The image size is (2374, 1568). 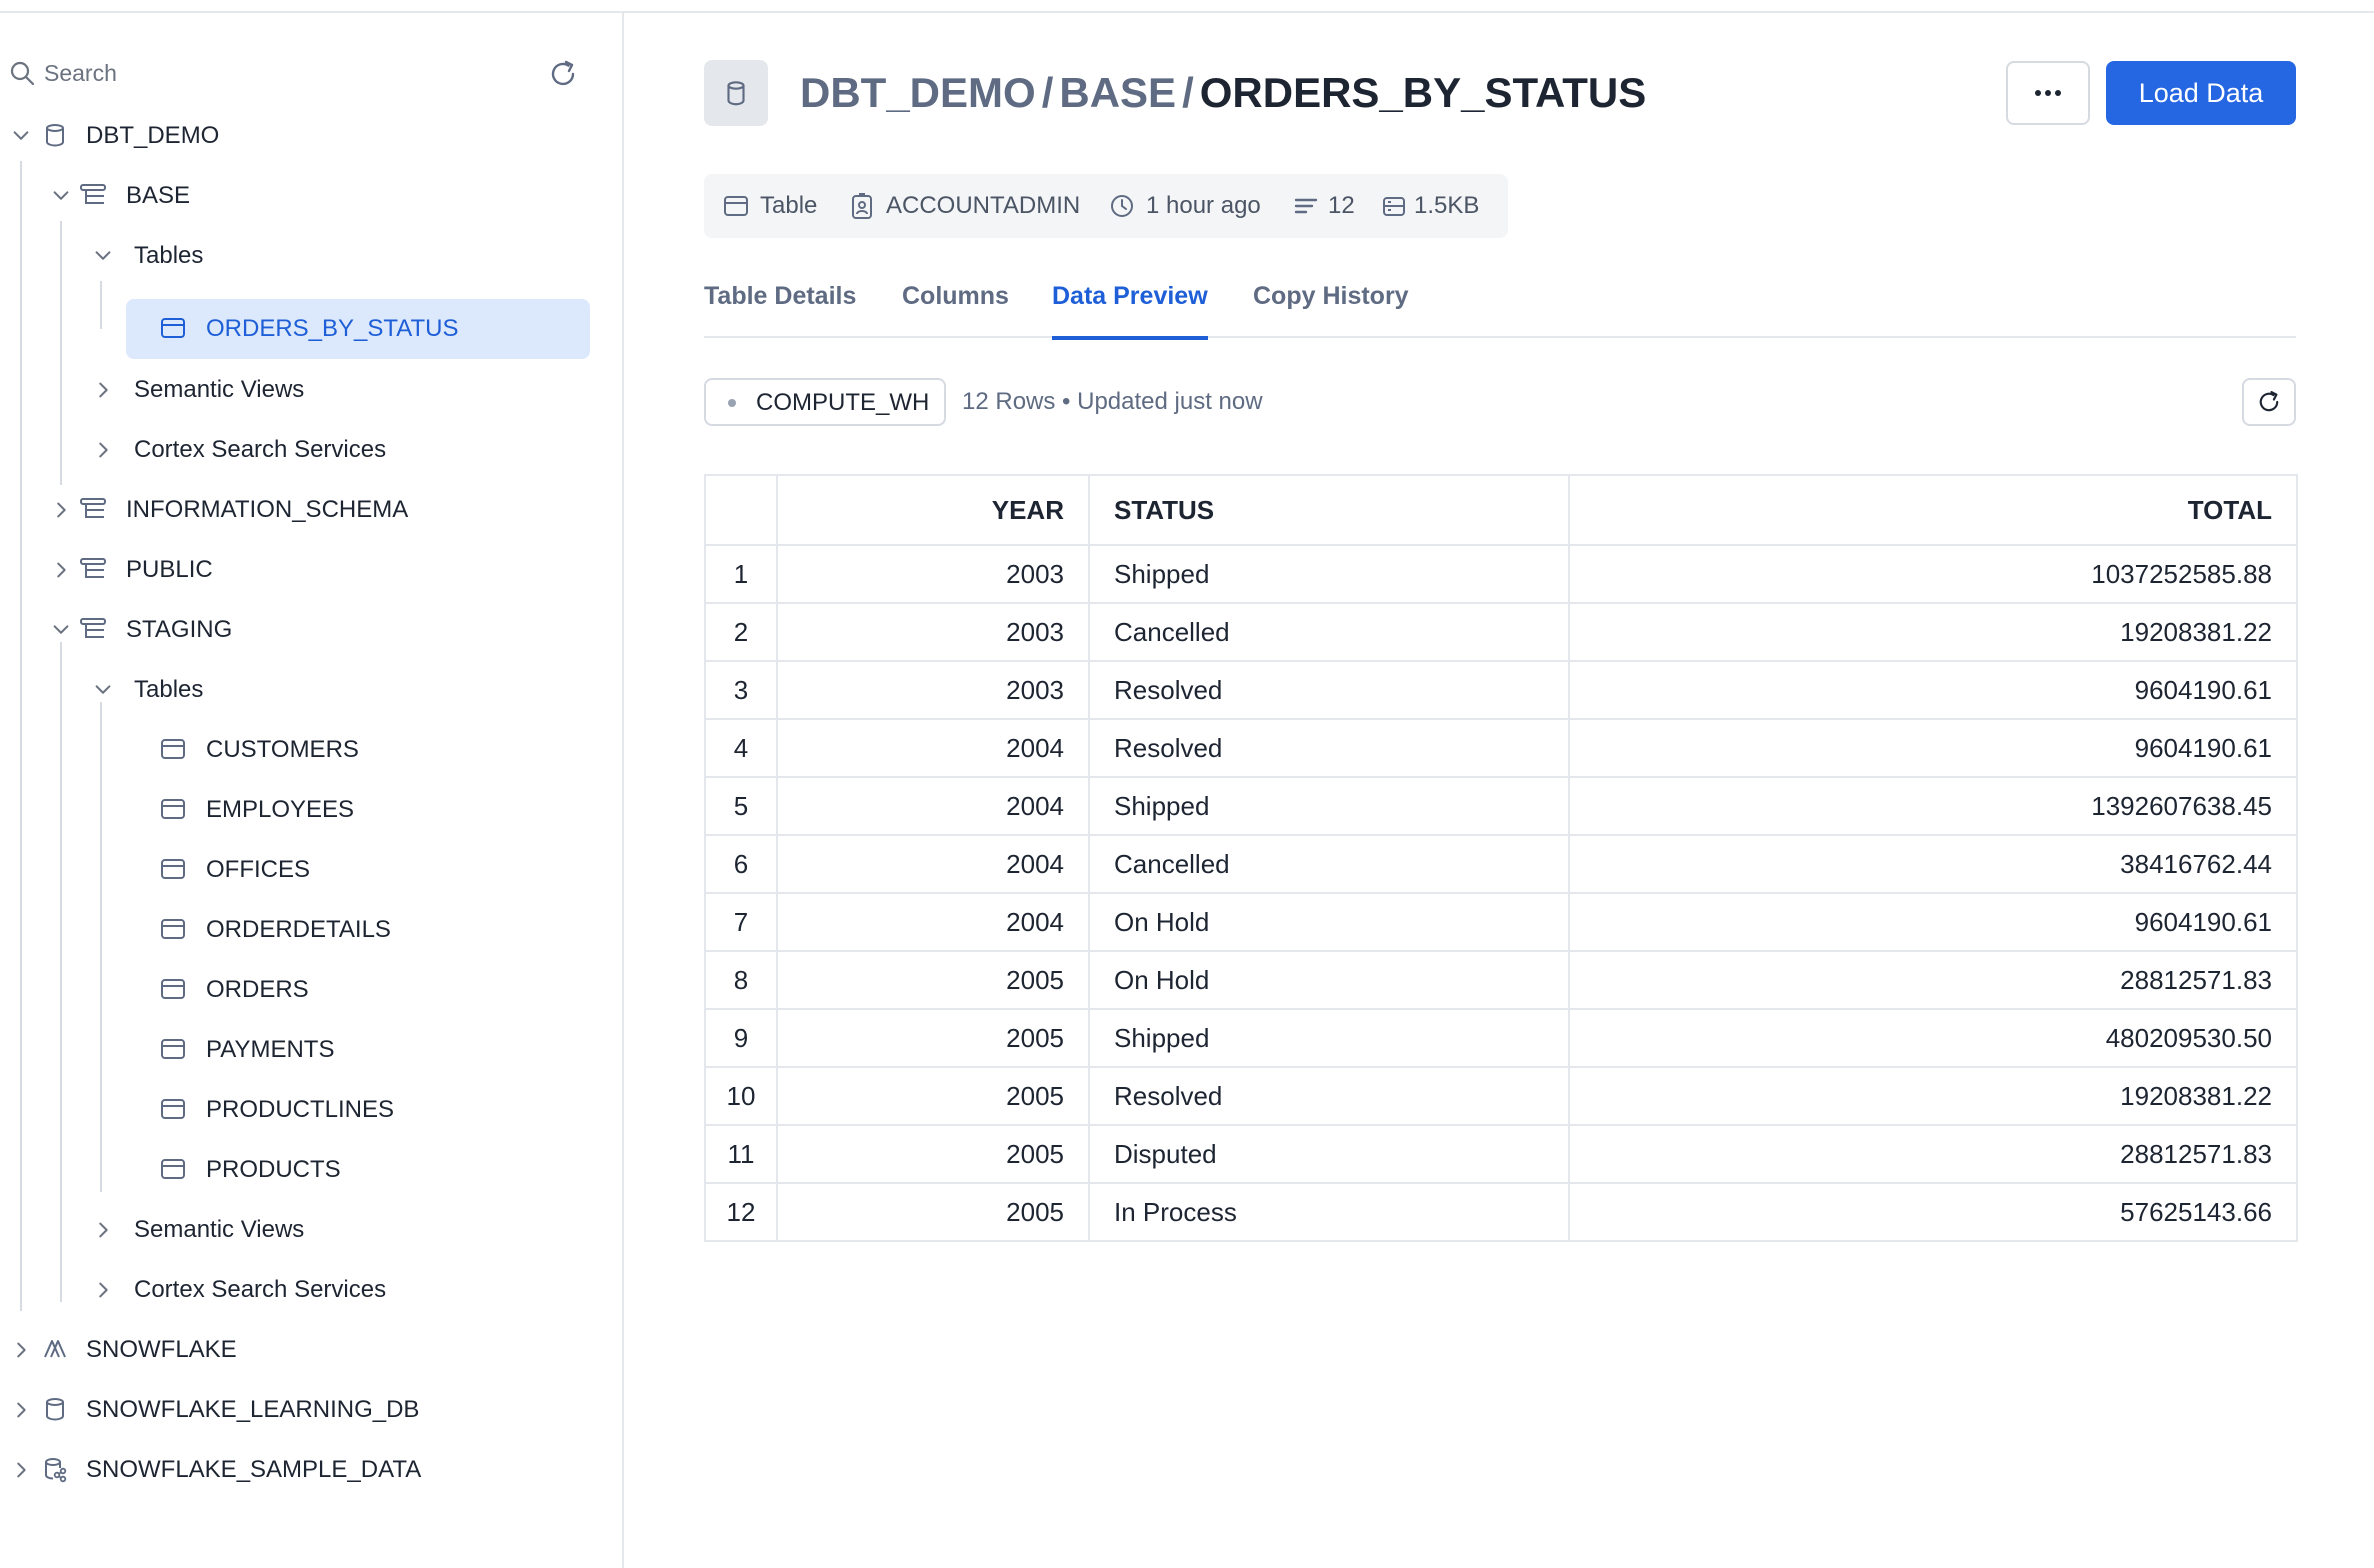 What do you see at coordinates (1331, 310) in the screenshot?
I see `tab-copy-history: Copy History` at bounding box center [1331, 310].